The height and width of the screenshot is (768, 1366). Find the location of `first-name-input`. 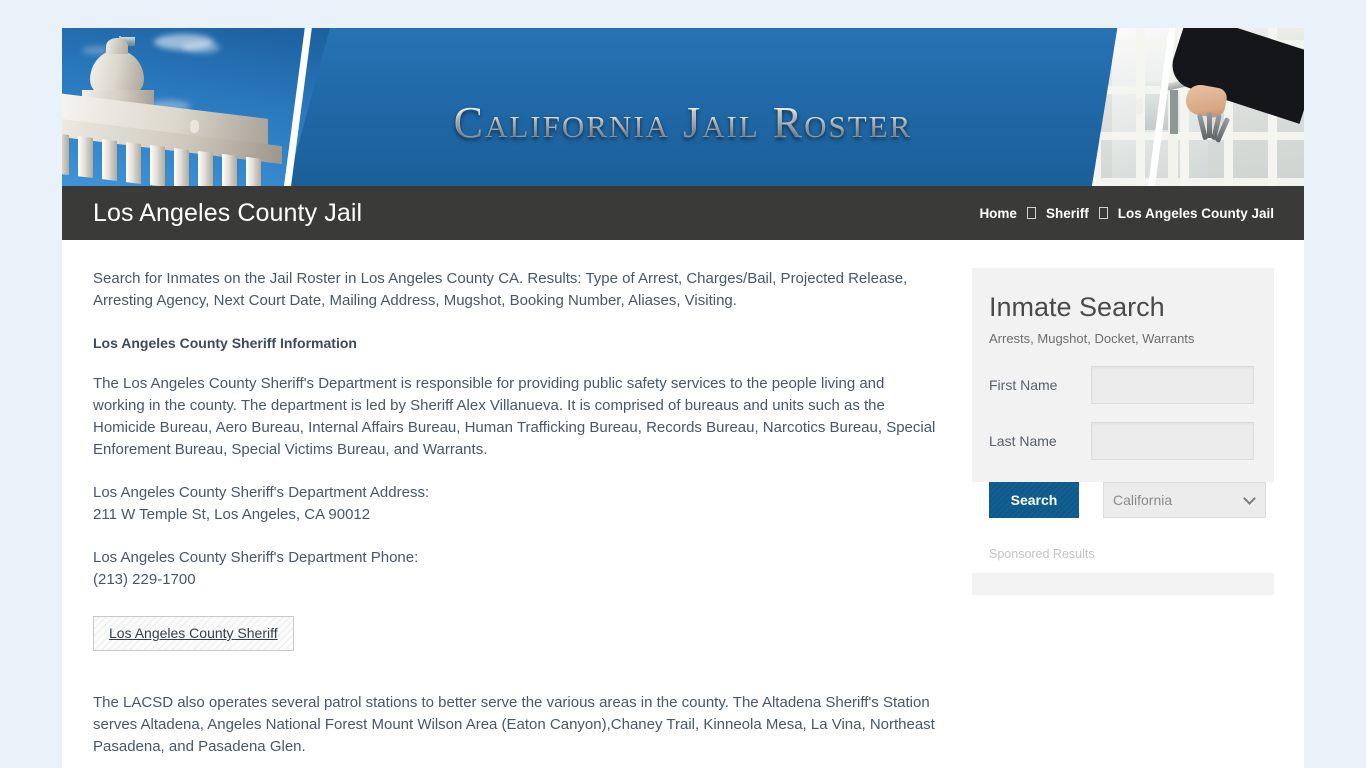

first-name-input is located at coordinates (1172, 385).